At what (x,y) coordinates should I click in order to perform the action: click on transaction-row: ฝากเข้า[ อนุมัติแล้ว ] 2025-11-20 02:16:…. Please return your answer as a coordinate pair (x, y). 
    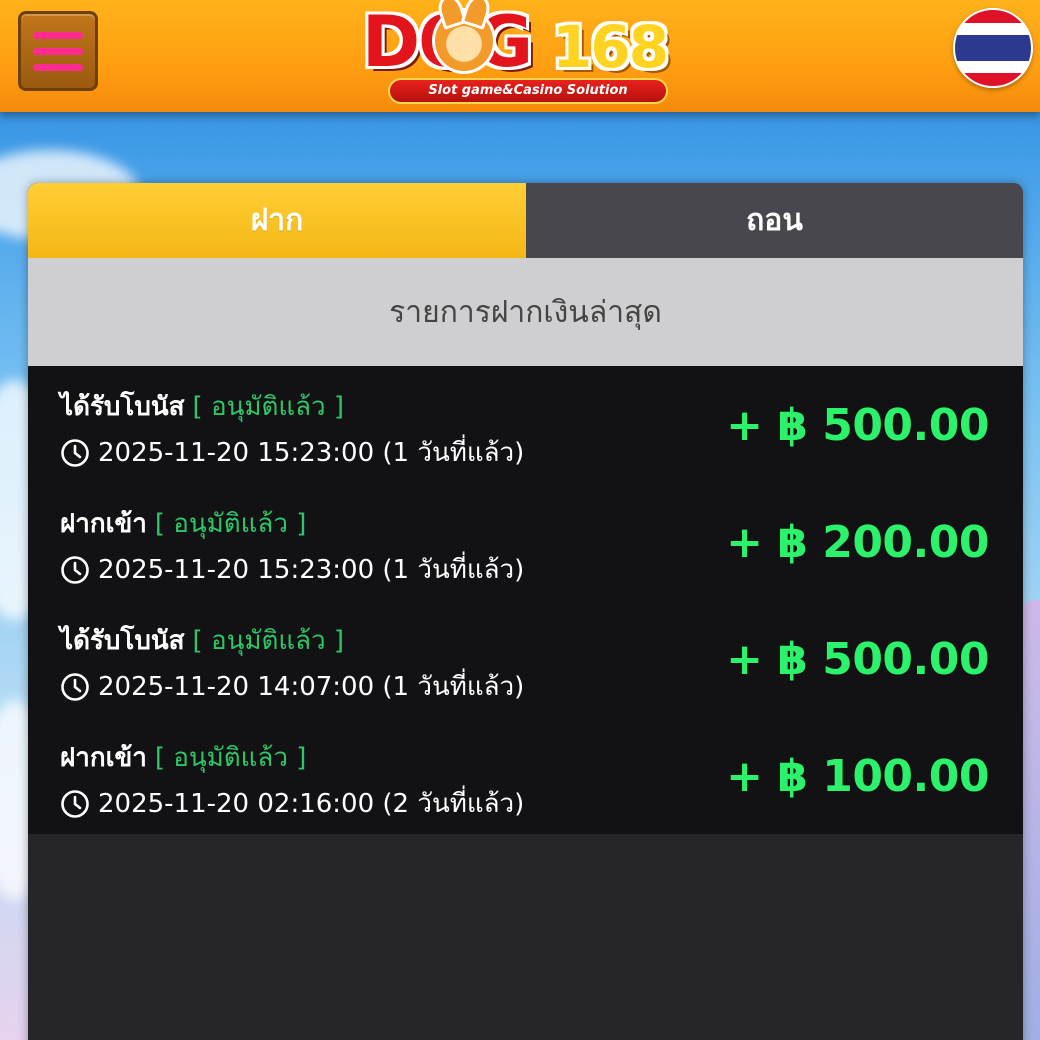
    Looking at the image, I should click on (525, 775).